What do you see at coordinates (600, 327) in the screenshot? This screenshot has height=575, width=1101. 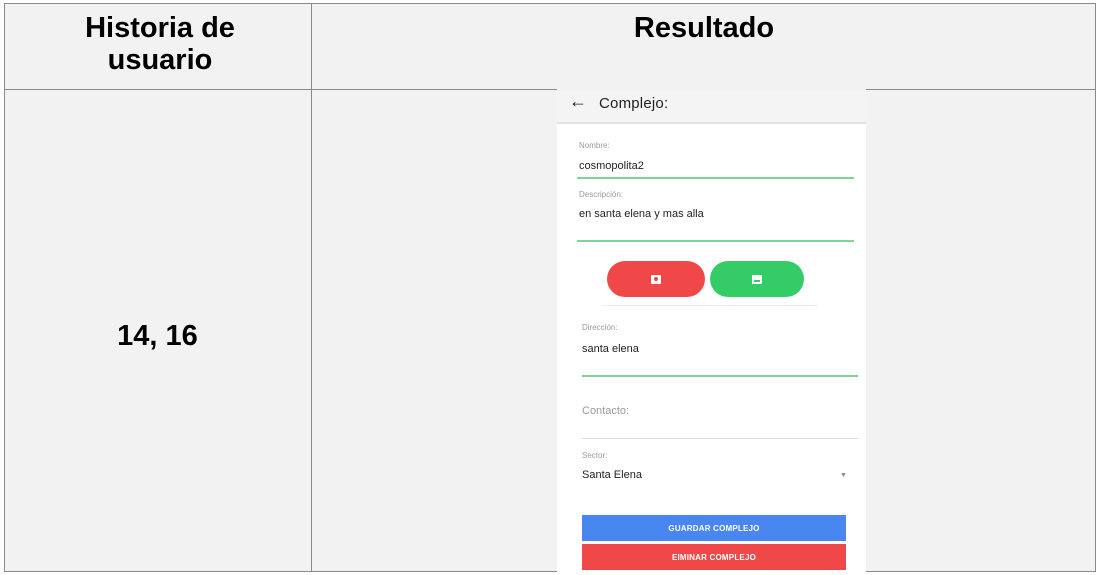 I see `direccion-label: Dirección:` at bounding box center [600, 327].